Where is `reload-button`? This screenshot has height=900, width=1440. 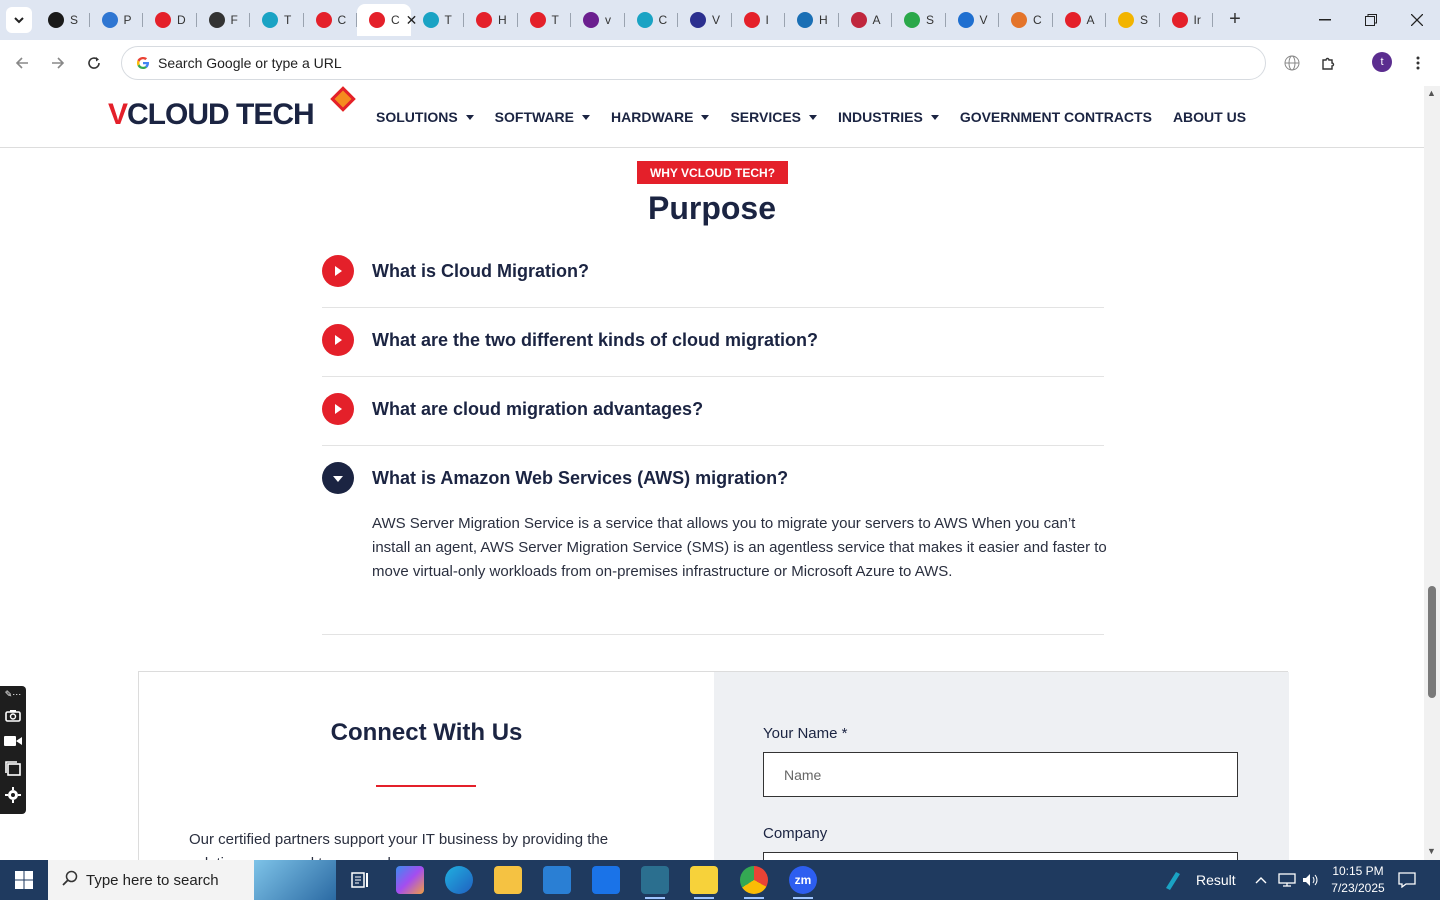 reload-button is located at coordinates (94, 63).